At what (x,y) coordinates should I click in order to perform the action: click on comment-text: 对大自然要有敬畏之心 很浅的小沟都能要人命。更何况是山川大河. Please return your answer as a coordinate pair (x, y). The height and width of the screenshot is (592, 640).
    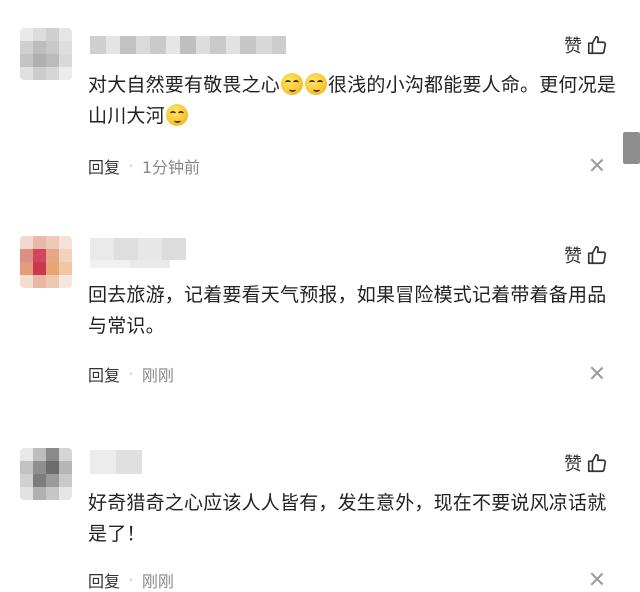
    Looking at the image, I should click on (352, 100).